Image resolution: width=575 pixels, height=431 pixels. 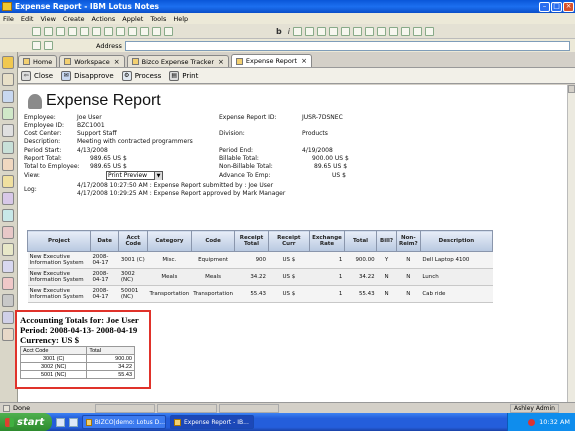 I want to click on tab-bizco-label: Bizco Expense Tracker, so click(x=178, y=61).